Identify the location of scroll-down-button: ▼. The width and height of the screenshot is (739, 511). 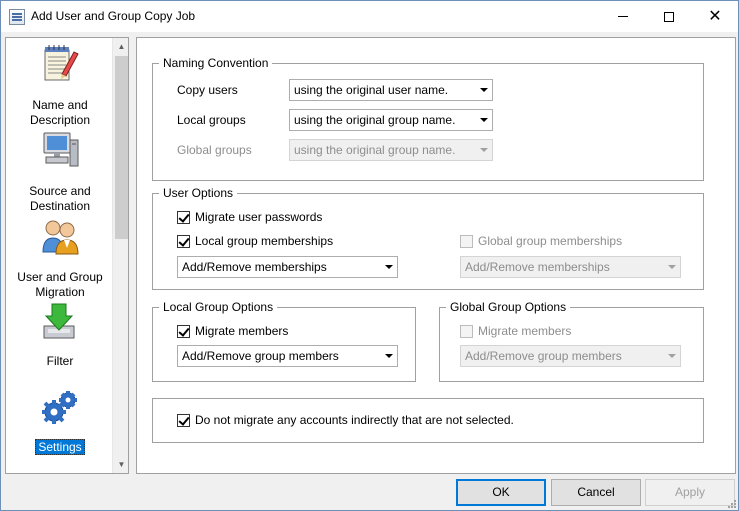
(120, 464).